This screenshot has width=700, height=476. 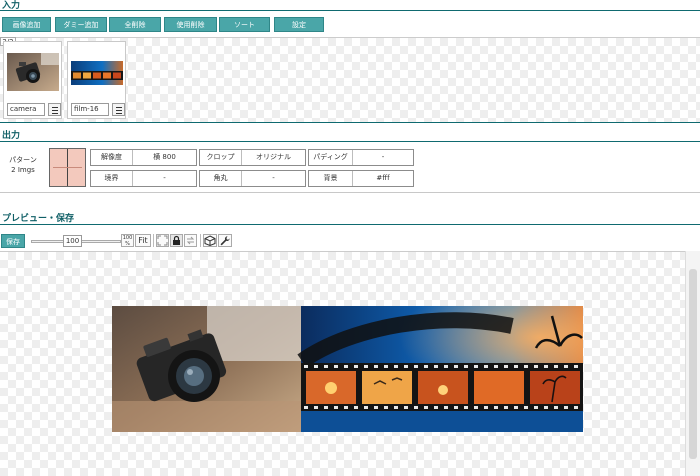 I want to click on thumb-image-film, so click(x=97, y=72).